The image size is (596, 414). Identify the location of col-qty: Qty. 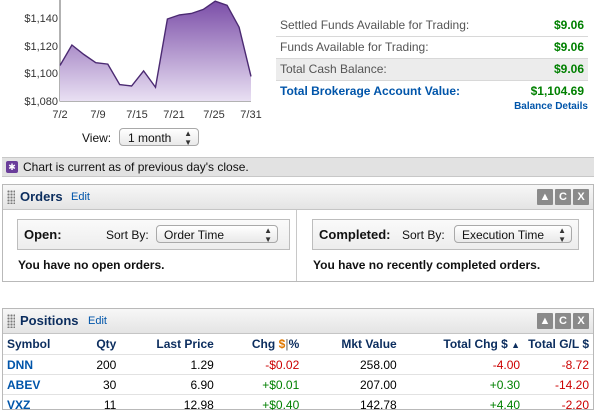
(92, 344).